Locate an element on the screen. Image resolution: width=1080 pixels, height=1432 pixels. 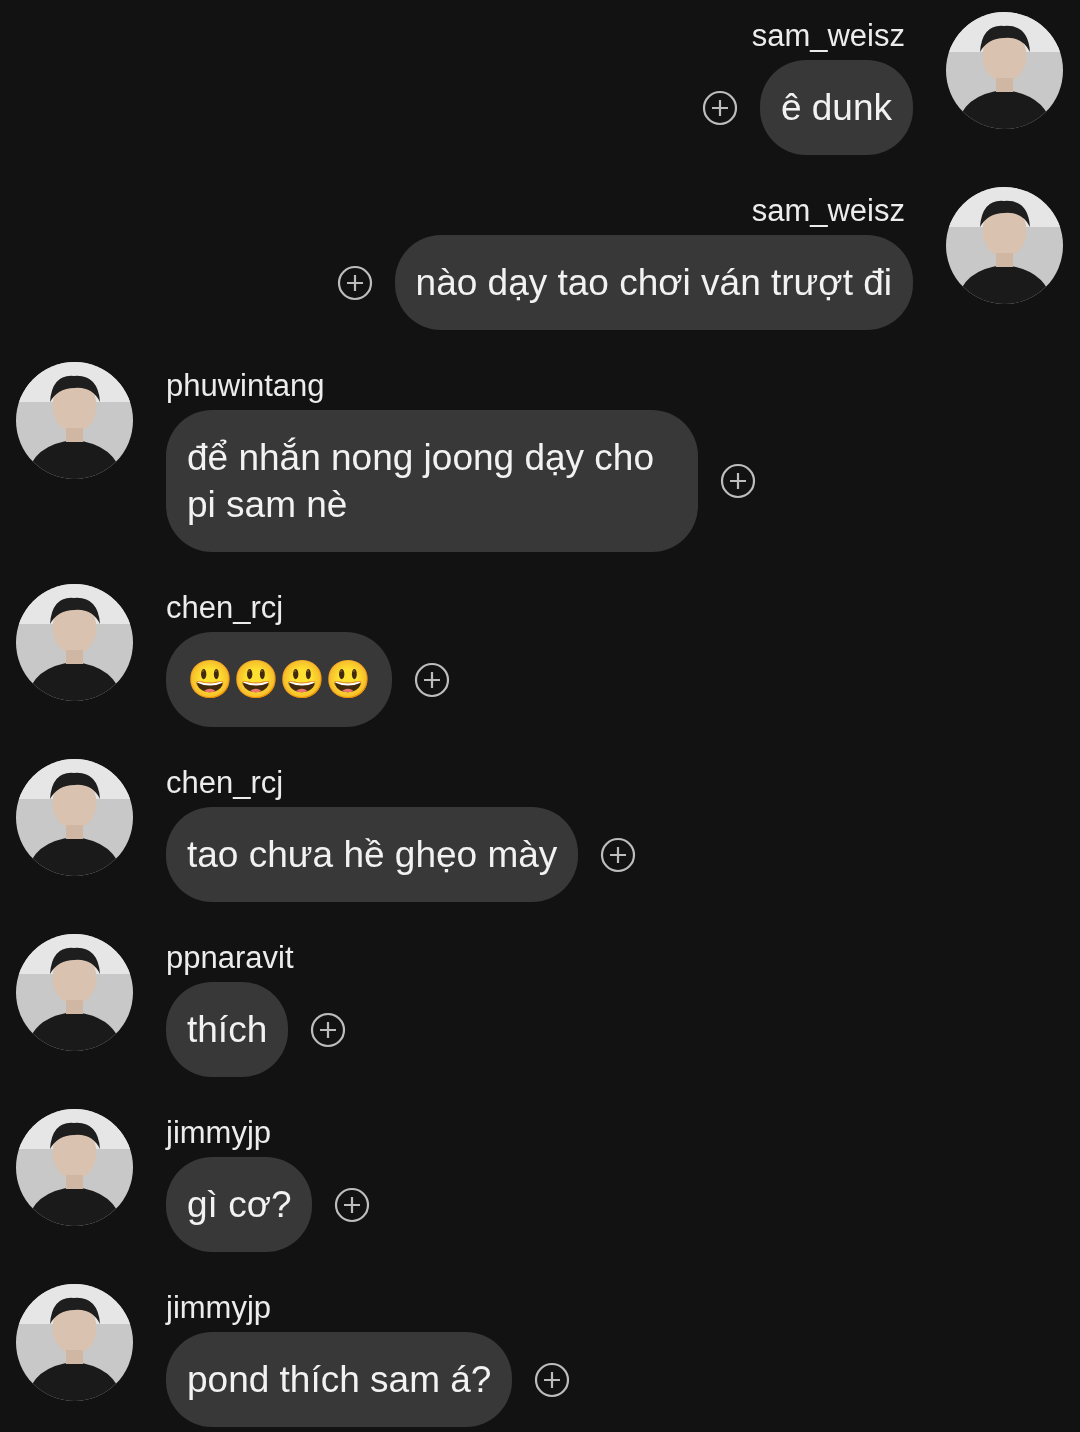
message-bubble: ê dunk is located at coordinates (836, 107).